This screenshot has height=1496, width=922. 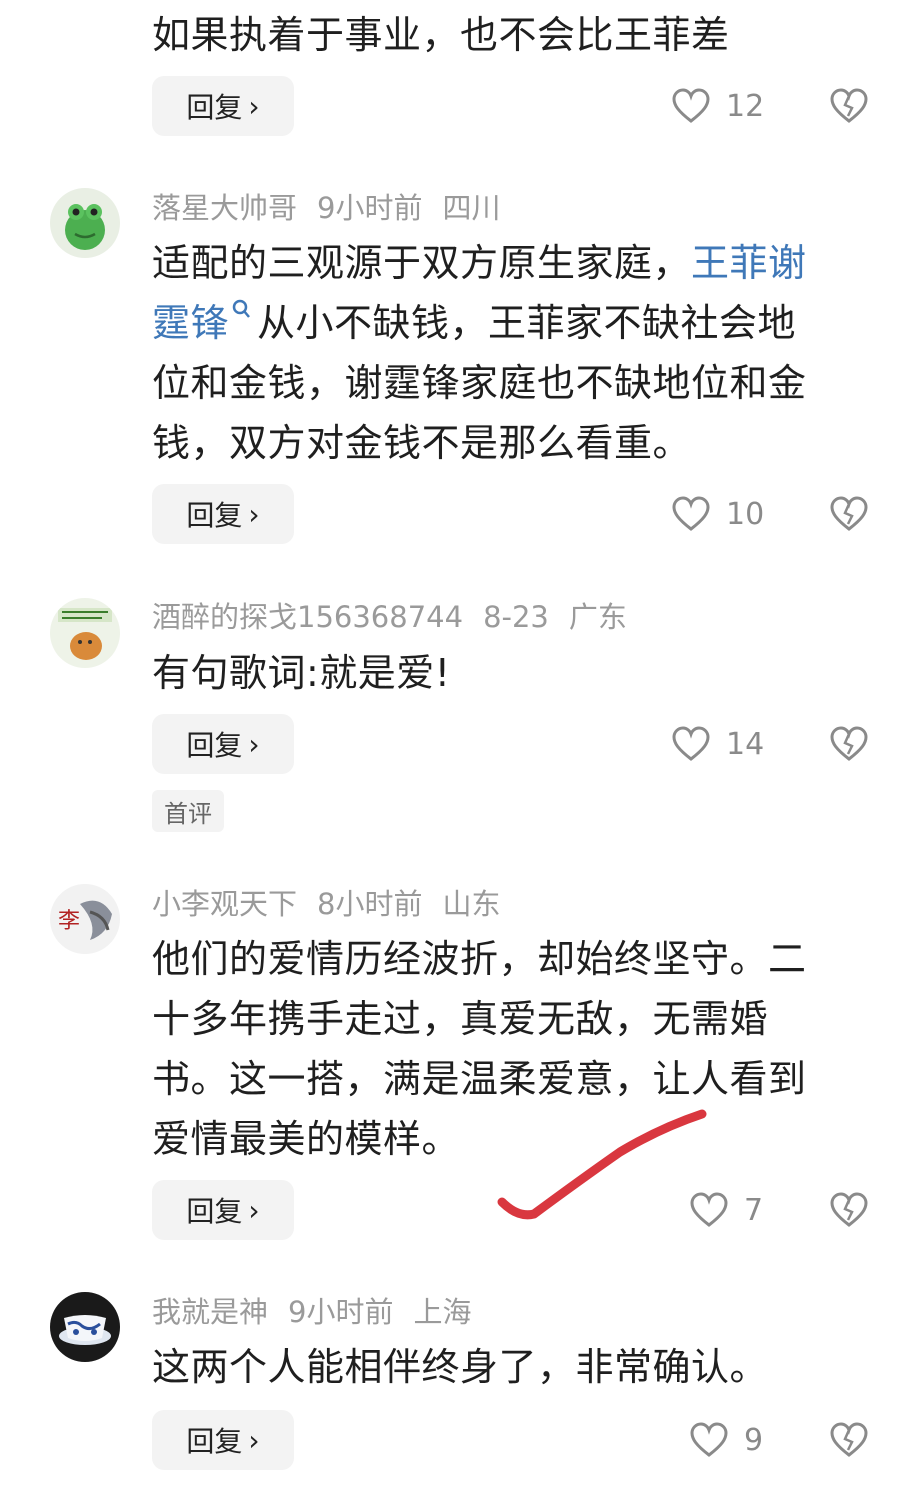 I want to click on comment-text: 从小不缺钱，王菲家不缺社会地, so click(x=527, y=323).